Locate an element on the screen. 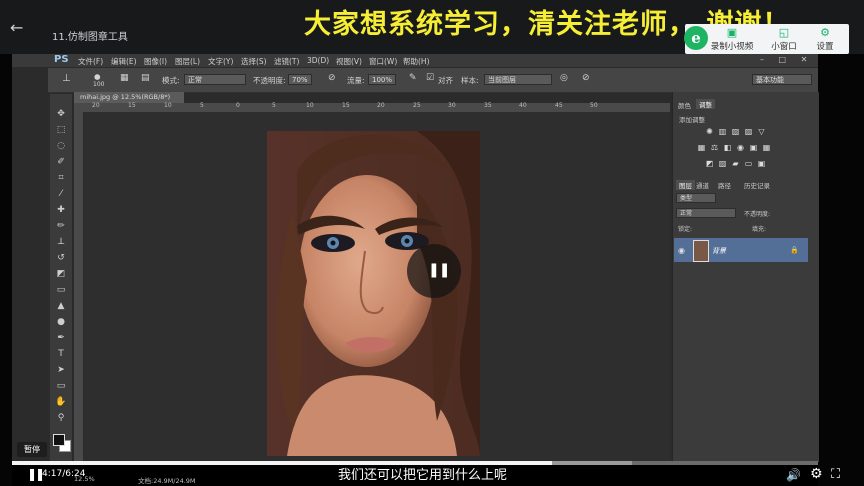 This screenshot has width=864, height=486. workspace-select: 基本功能 is located at coordinates (782, 79).